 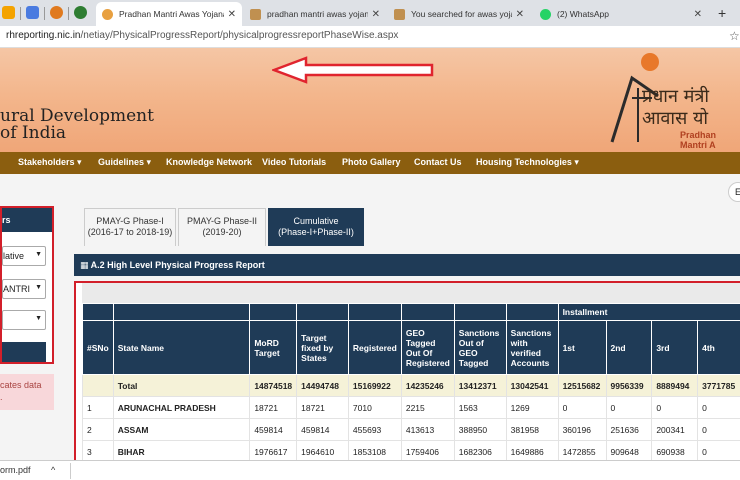 I want to click on nav-guidelines: Guidelines ▾, so click(x=124, y=162).